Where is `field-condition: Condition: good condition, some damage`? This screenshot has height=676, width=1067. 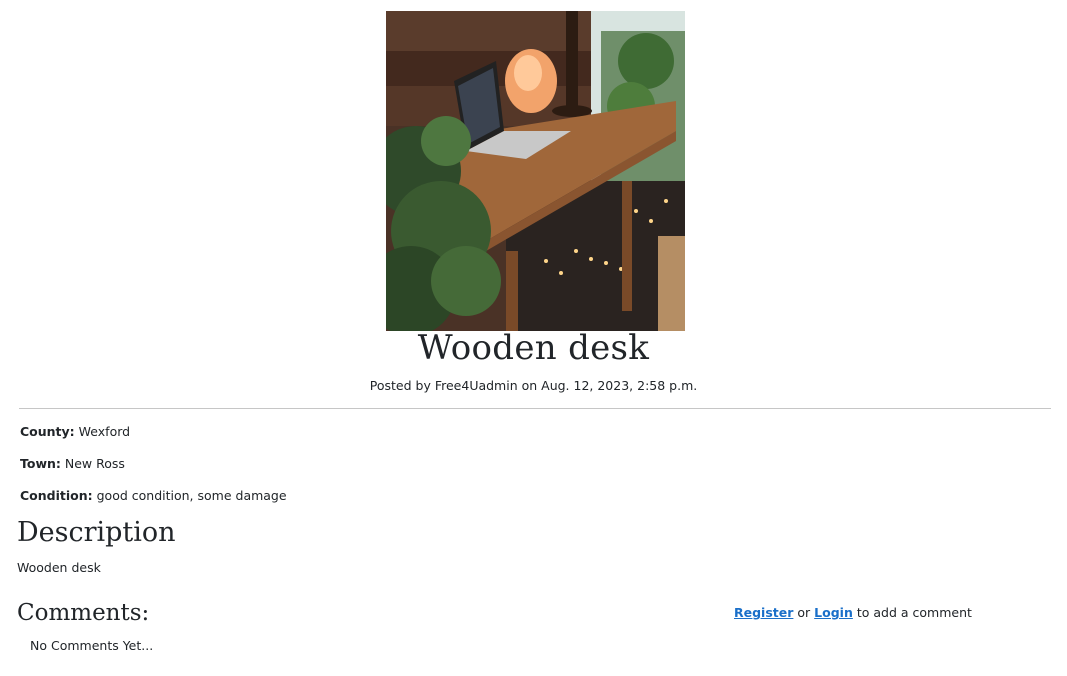
field-condition: Condition: good condition, some damage is located at coordinates (153, 495).